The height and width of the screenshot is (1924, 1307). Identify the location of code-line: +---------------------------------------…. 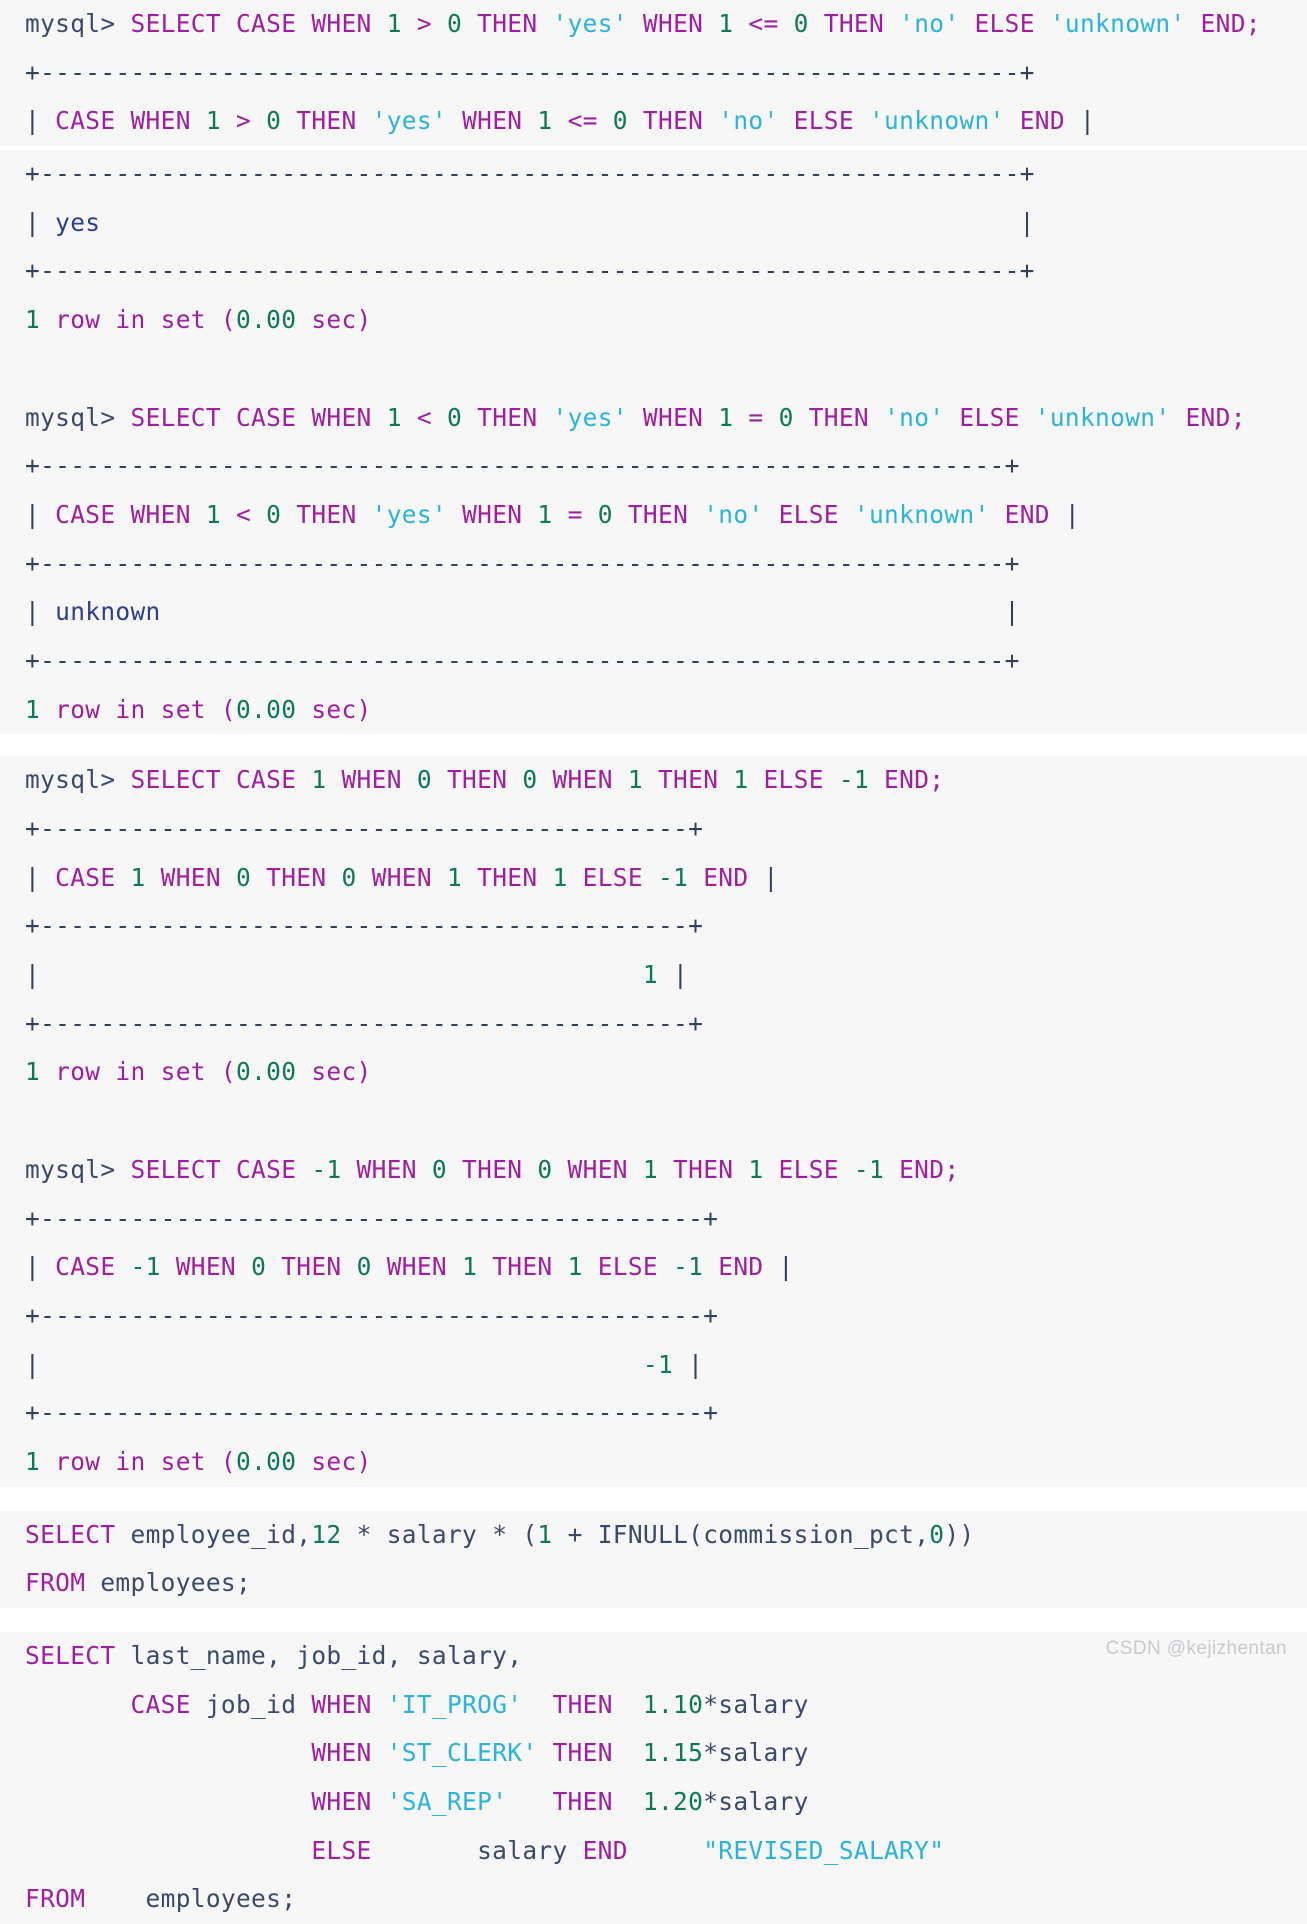
(653, 271).